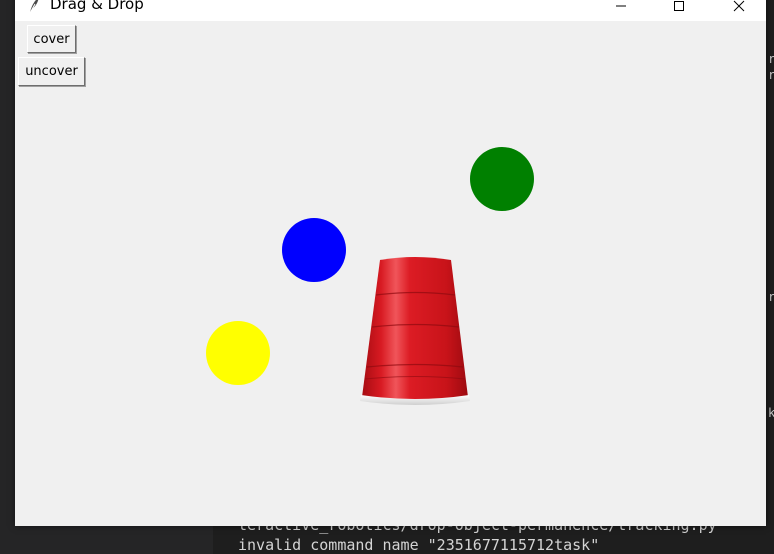  What do you see at coordinates (739, 5) in the screenshot?
I see `close-icon` at bounding box center [739, 5].